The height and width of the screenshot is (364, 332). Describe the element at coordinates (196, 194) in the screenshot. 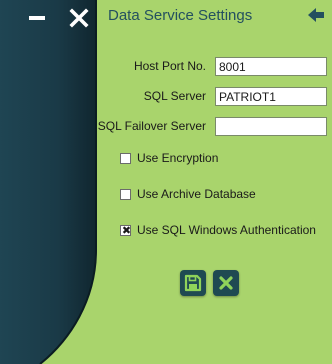

I see `use-archive-db-label: Use Archive Database` at that location.